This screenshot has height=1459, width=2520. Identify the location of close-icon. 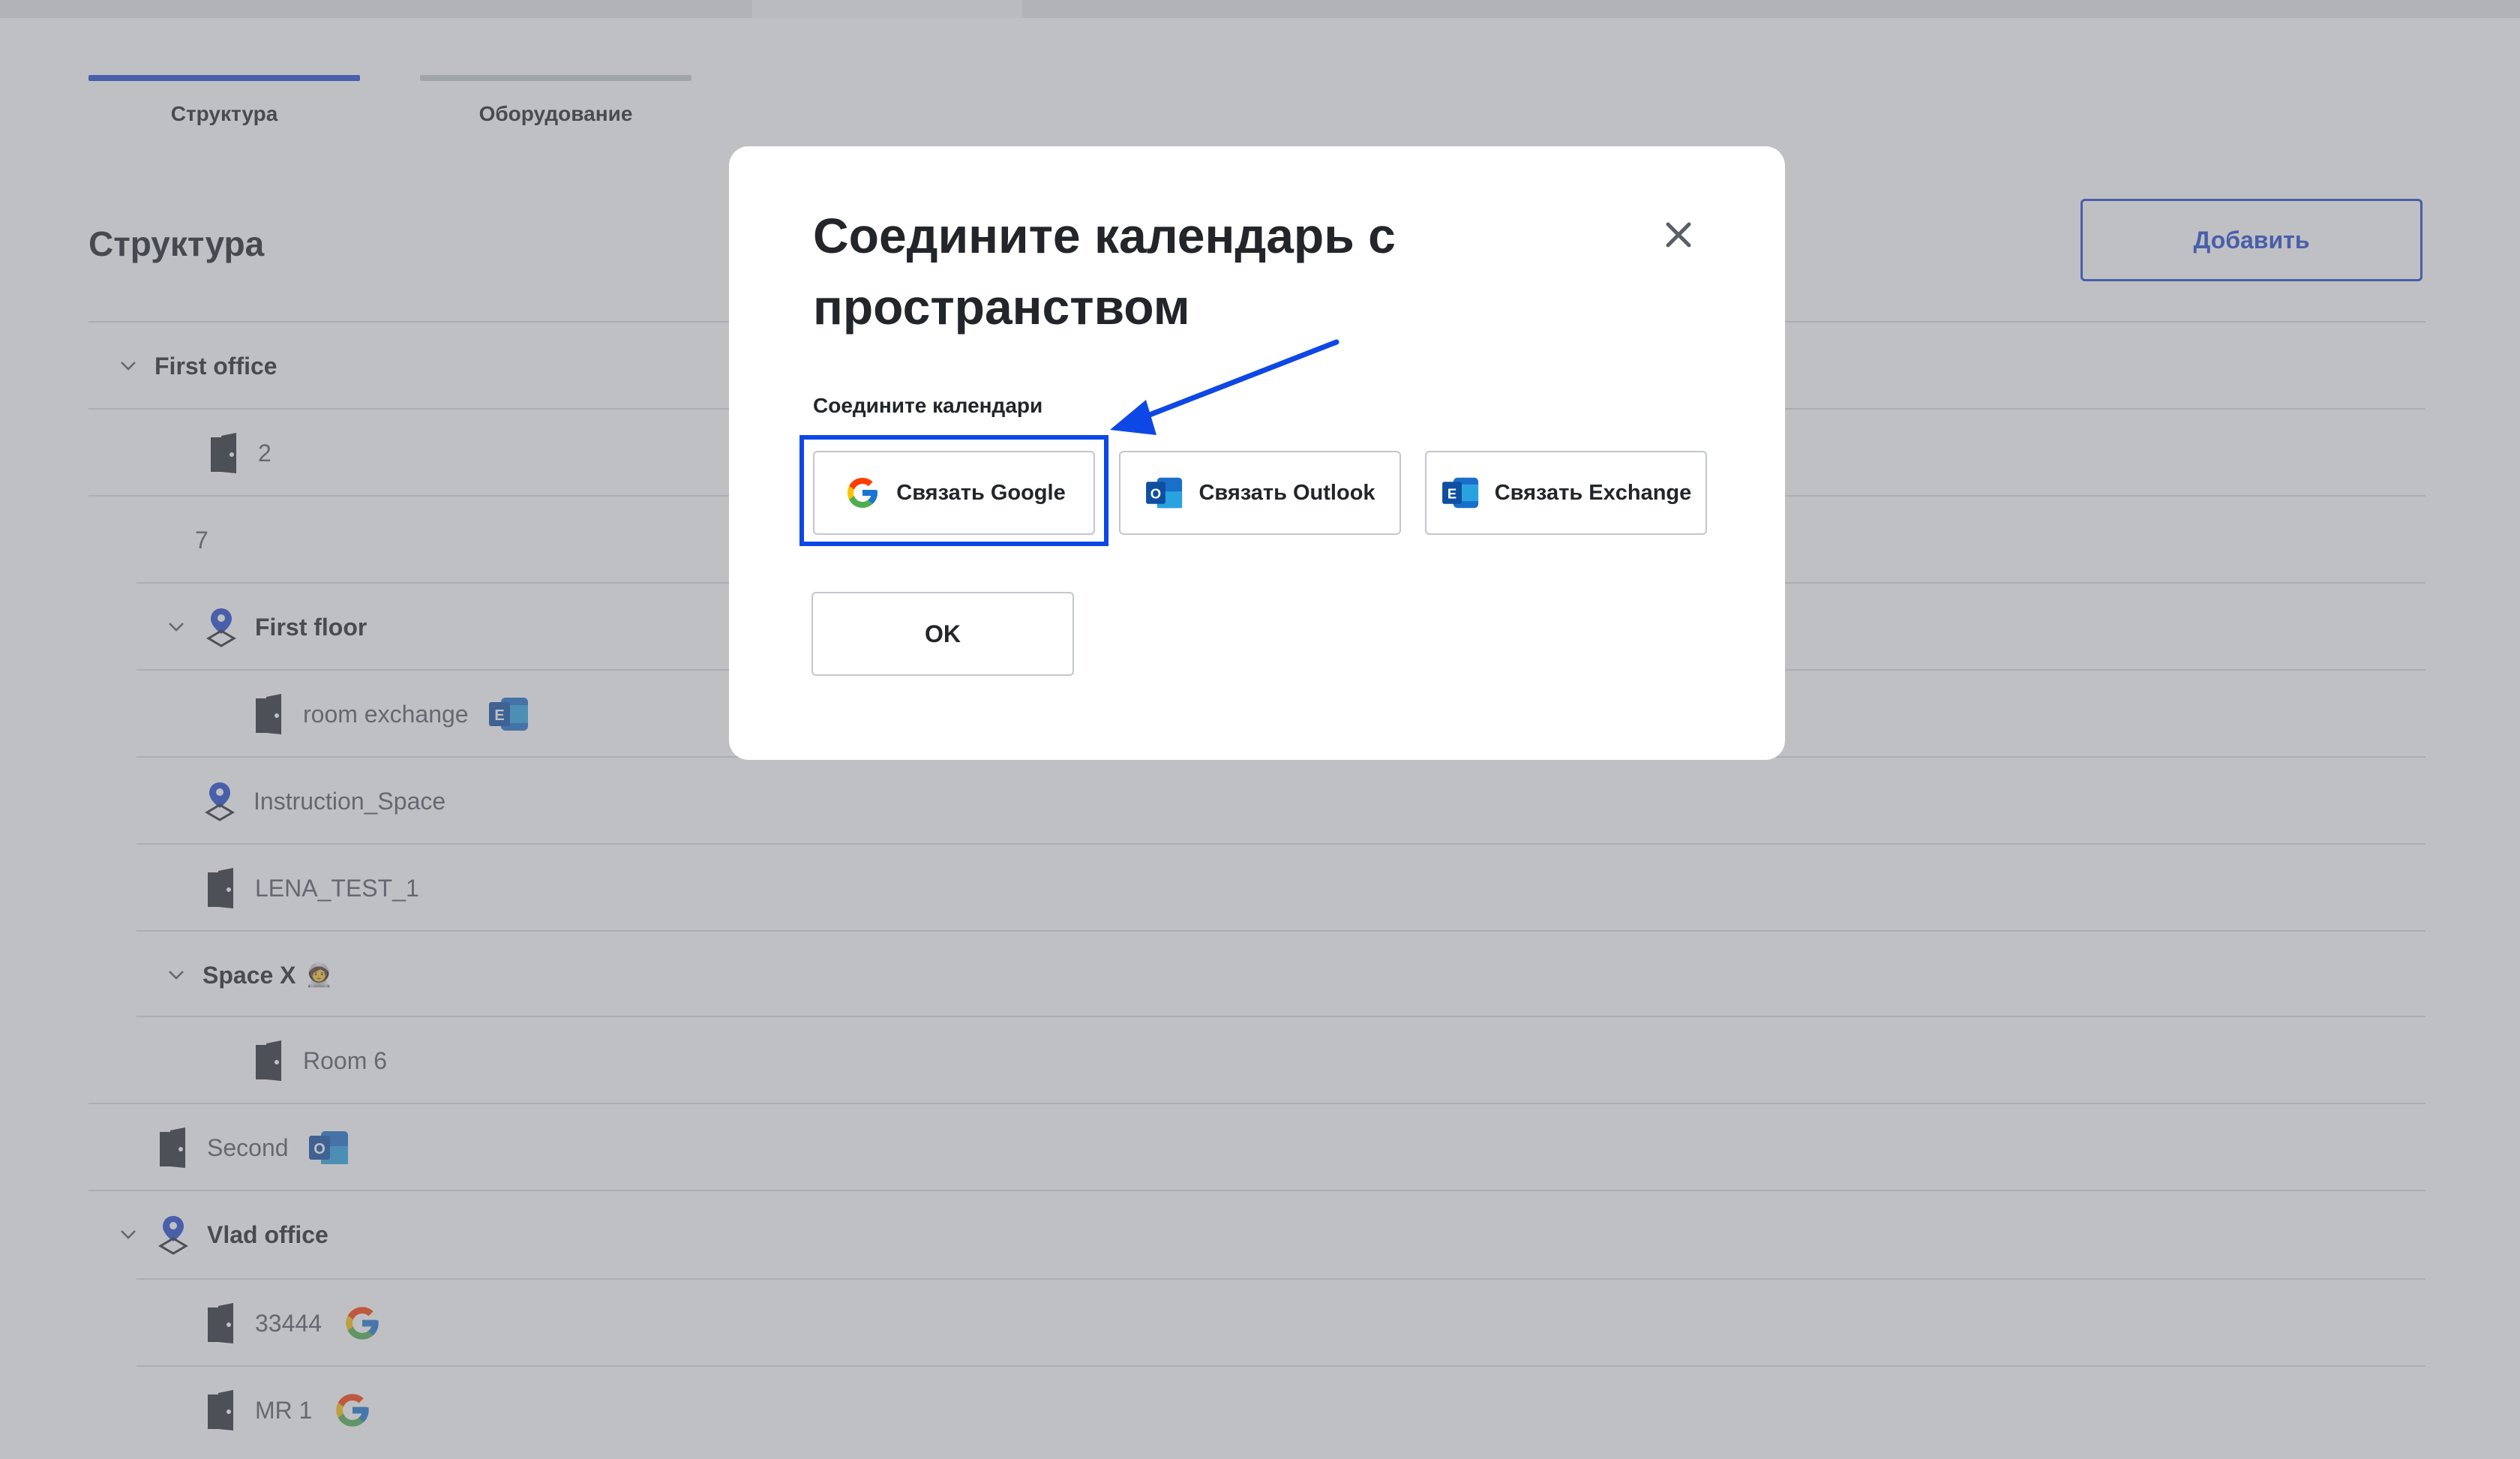
(1679, 235).